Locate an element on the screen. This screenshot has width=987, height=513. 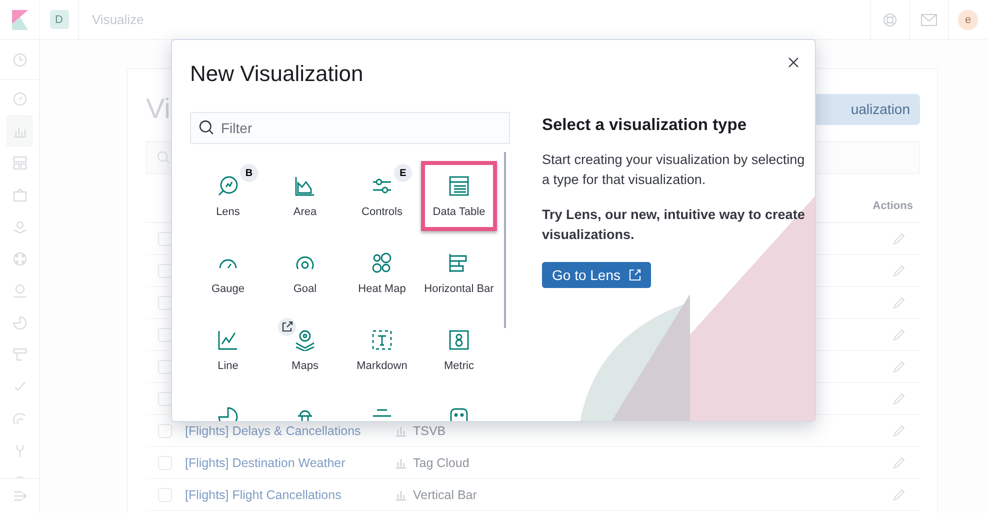
stack-icon is located at coordinates (19, 355).